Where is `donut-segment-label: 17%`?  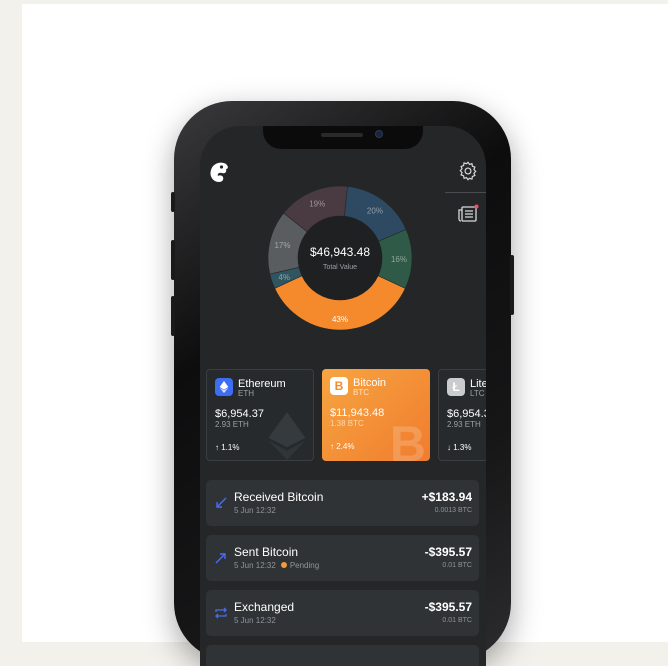
donut-segment-label: 17% is located at coordinates (282, 245).